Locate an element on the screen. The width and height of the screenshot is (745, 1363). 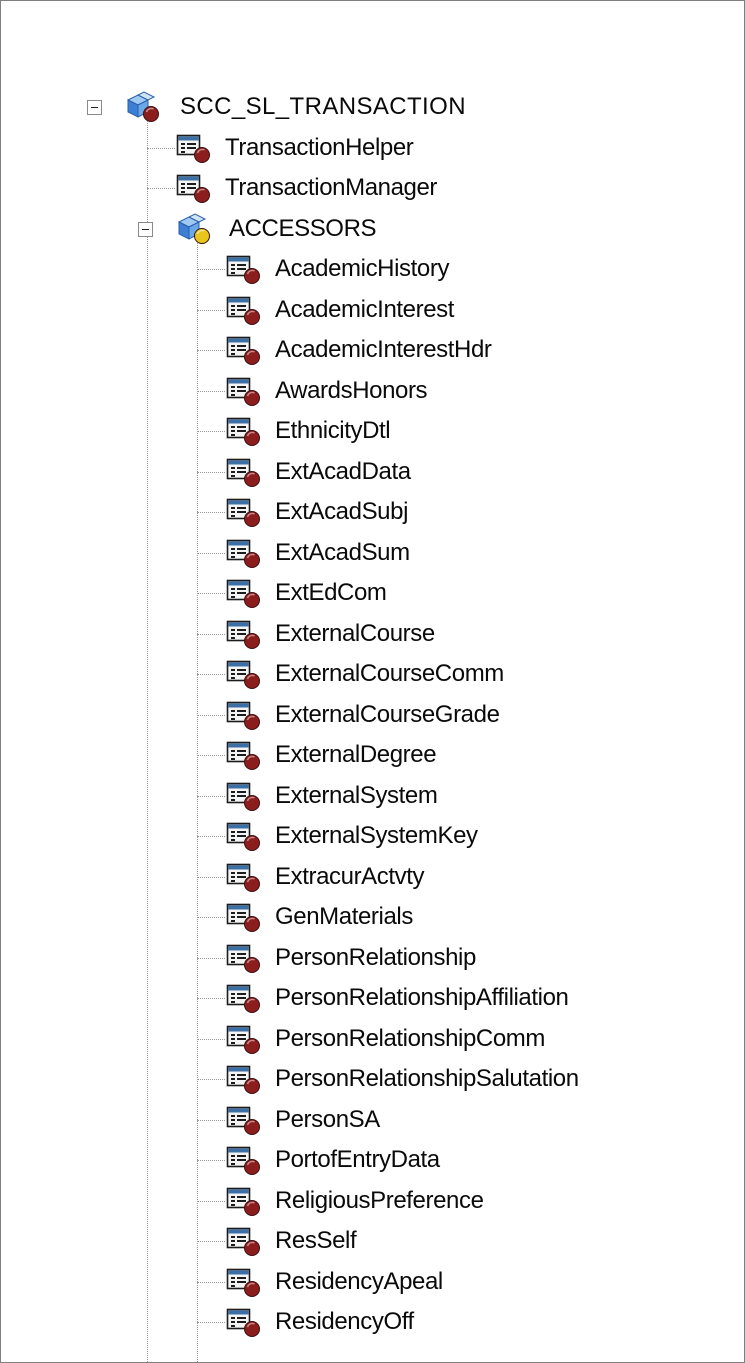
package-icon is located at coordinates (144, 107).